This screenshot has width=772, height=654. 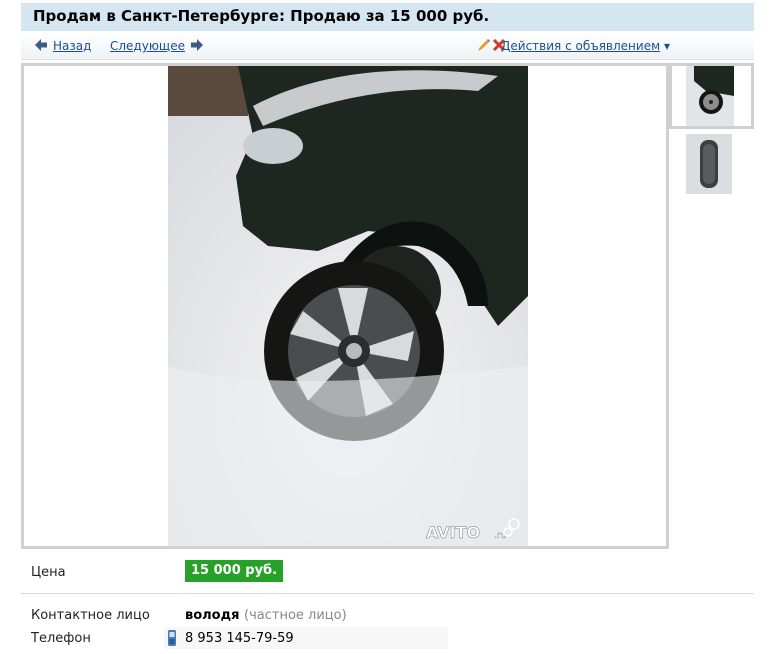 What do you see at coordinates (387, 593) in the screenshot?
I see `details-divider` at bounding box center [387, 593].